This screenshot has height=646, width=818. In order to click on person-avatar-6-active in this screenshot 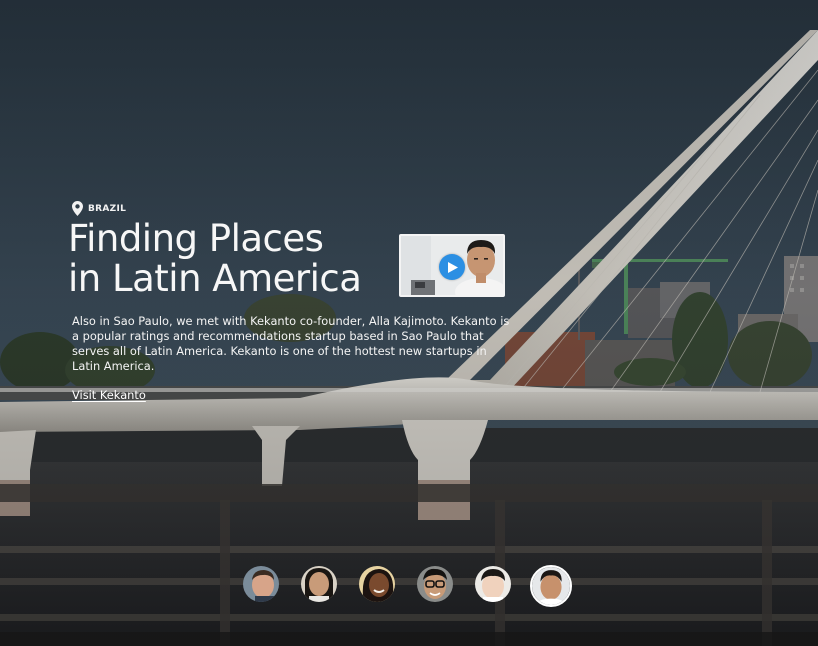, I will do `click(551, 586)`.